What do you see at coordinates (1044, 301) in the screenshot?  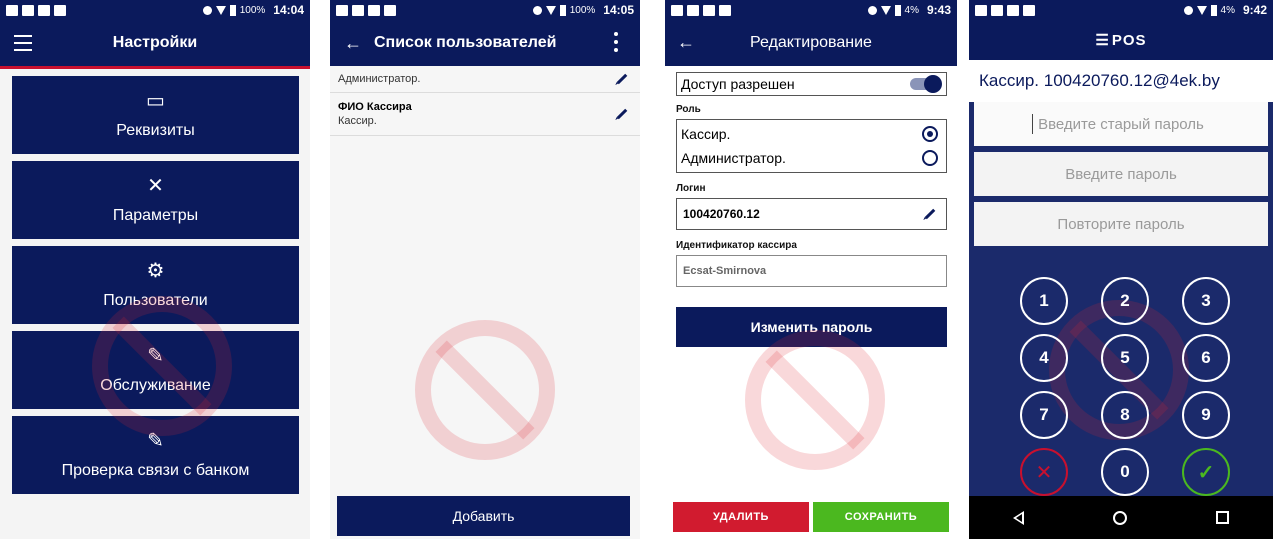 I see `key-1: 1` at bounding box center [1044, 301].